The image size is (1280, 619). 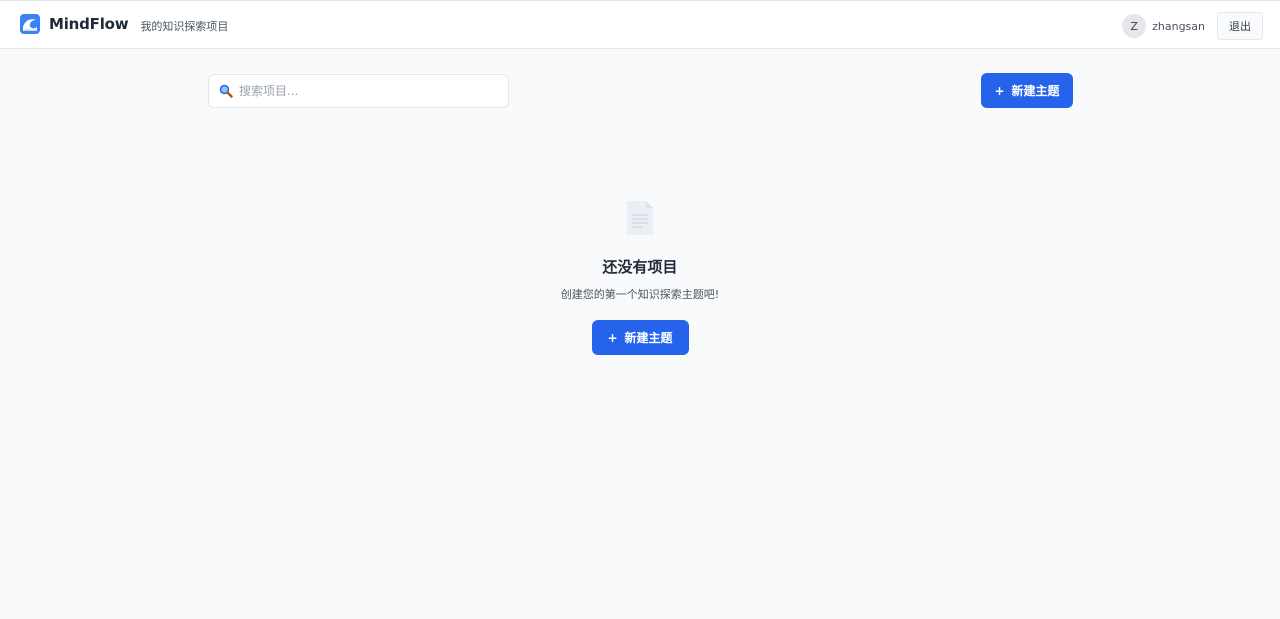 I want to click on empty-state-new-topic-button: + 新建主题, so click(x=640, y=337).